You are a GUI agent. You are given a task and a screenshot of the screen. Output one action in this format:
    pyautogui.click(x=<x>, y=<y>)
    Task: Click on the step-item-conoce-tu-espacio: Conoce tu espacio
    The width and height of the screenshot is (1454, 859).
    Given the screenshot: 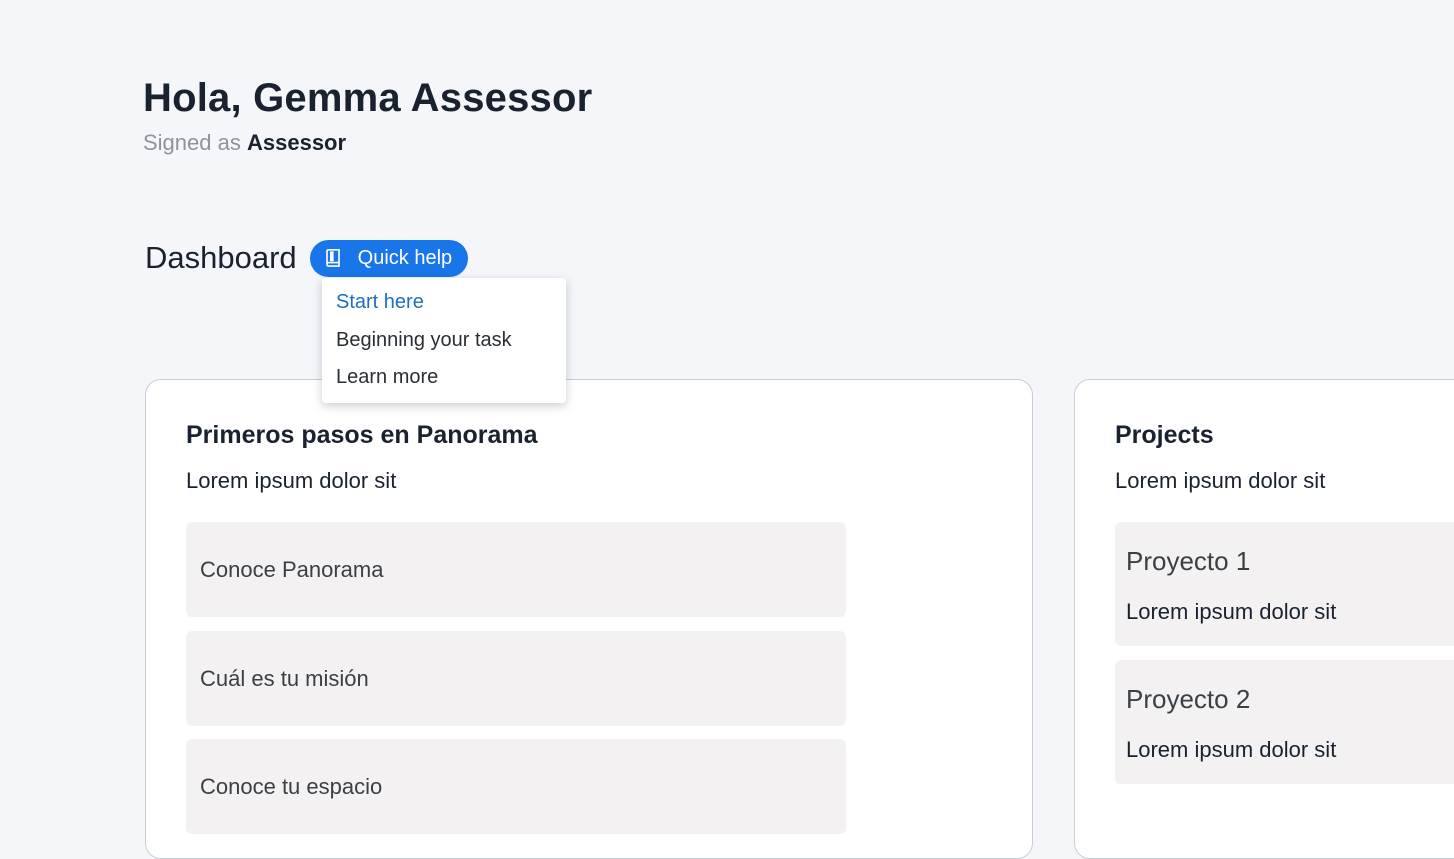 What is the action you would take?
    pyautogui.click(x=516, y=786)
    